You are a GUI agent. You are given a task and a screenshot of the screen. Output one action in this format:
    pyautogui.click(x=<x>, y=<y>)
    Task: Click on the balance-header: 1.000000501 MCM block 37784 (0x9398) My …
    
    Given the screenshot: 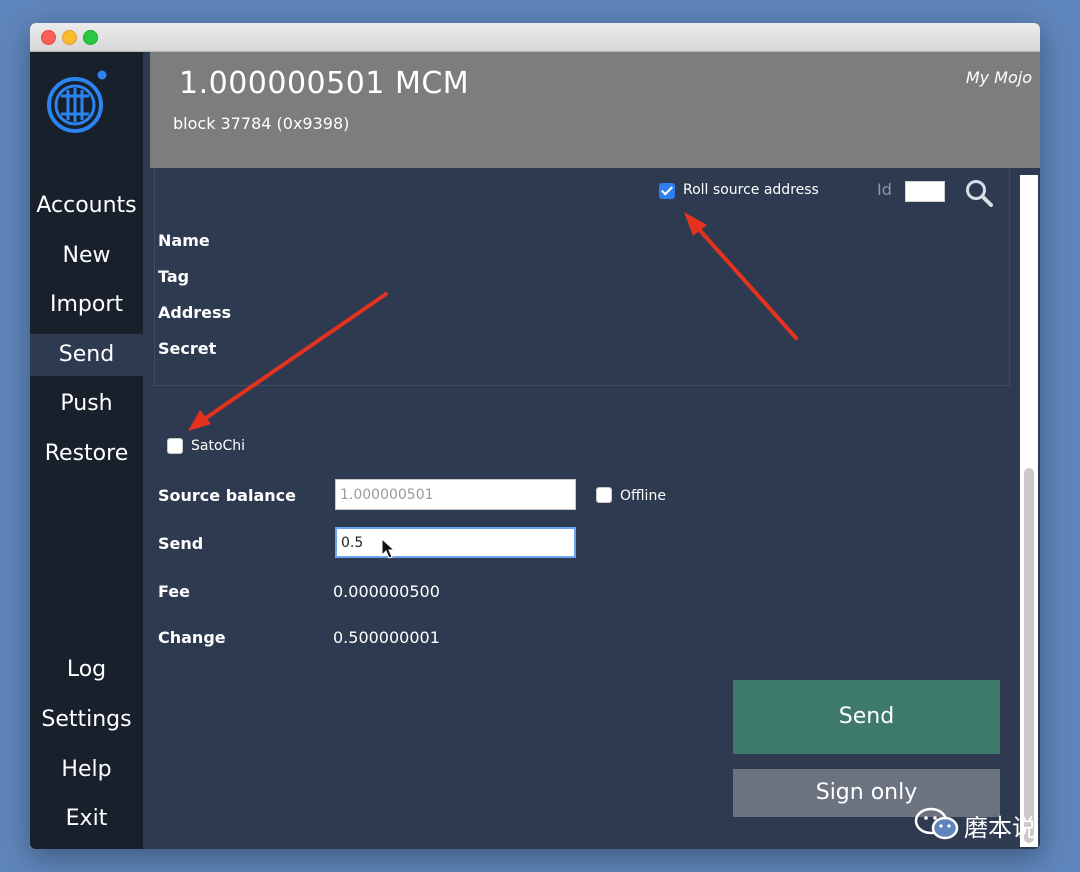 What is the action you would take?
    pyautogui.click(x=595, y=110)
    